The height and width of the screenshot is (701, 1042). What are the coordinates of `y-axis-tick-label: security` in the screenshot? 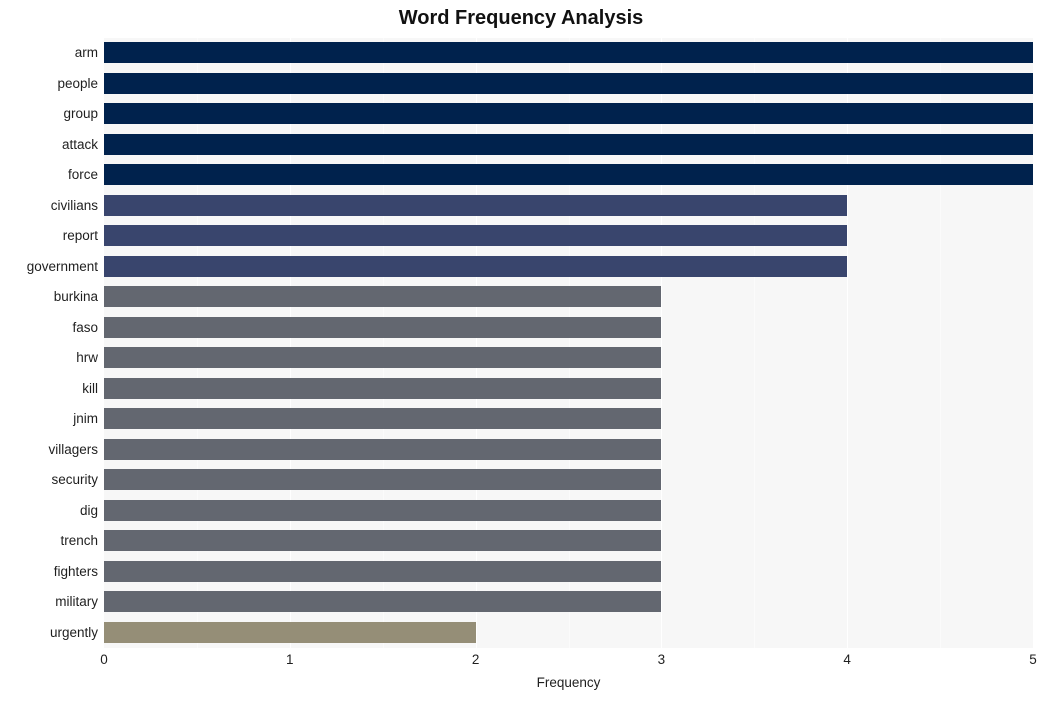 It's located at (74, 480).